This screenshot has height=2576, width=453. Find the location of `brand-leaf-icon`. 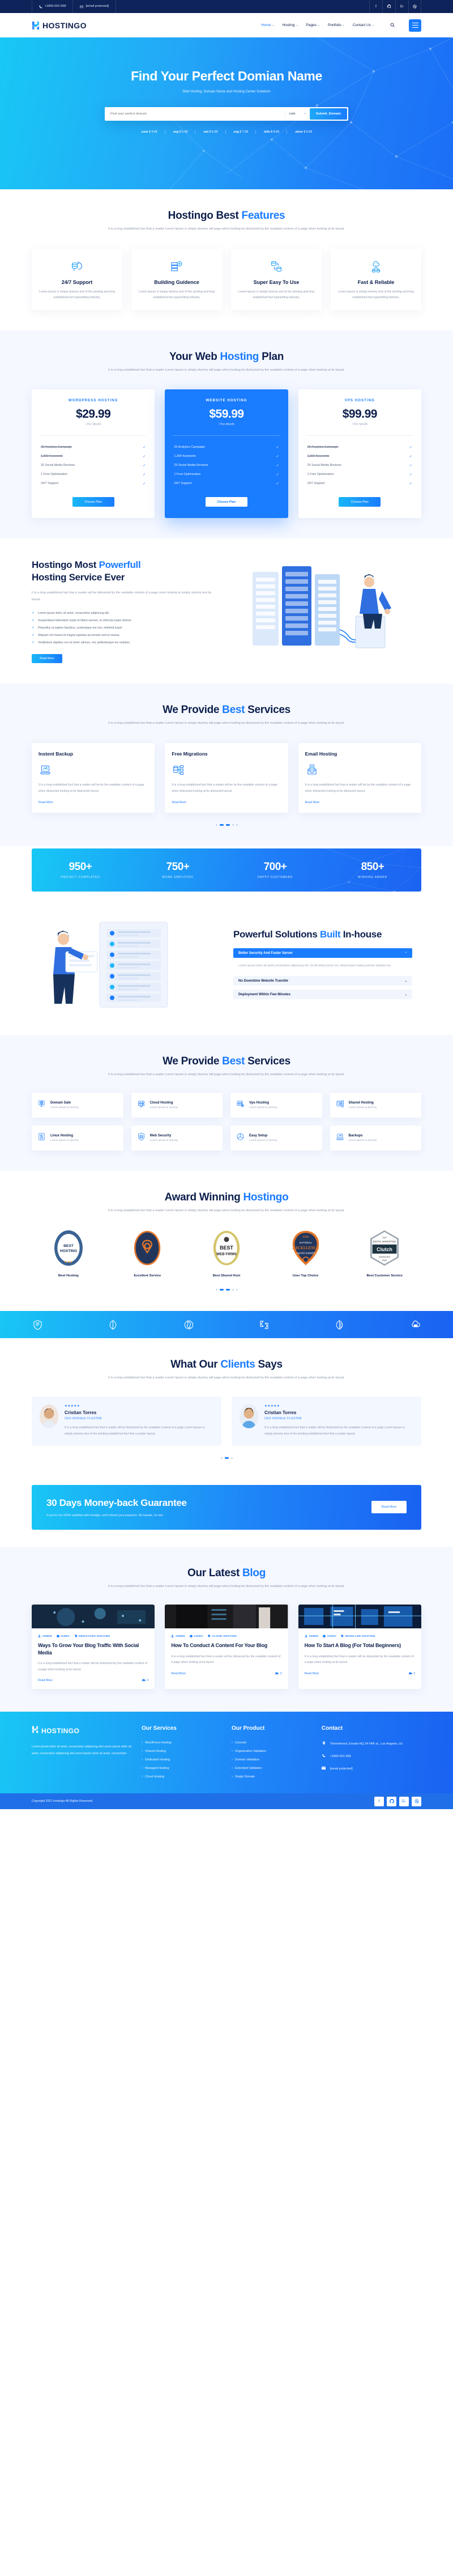

brand-leaf-icon is located at coordinates (113, 1324).